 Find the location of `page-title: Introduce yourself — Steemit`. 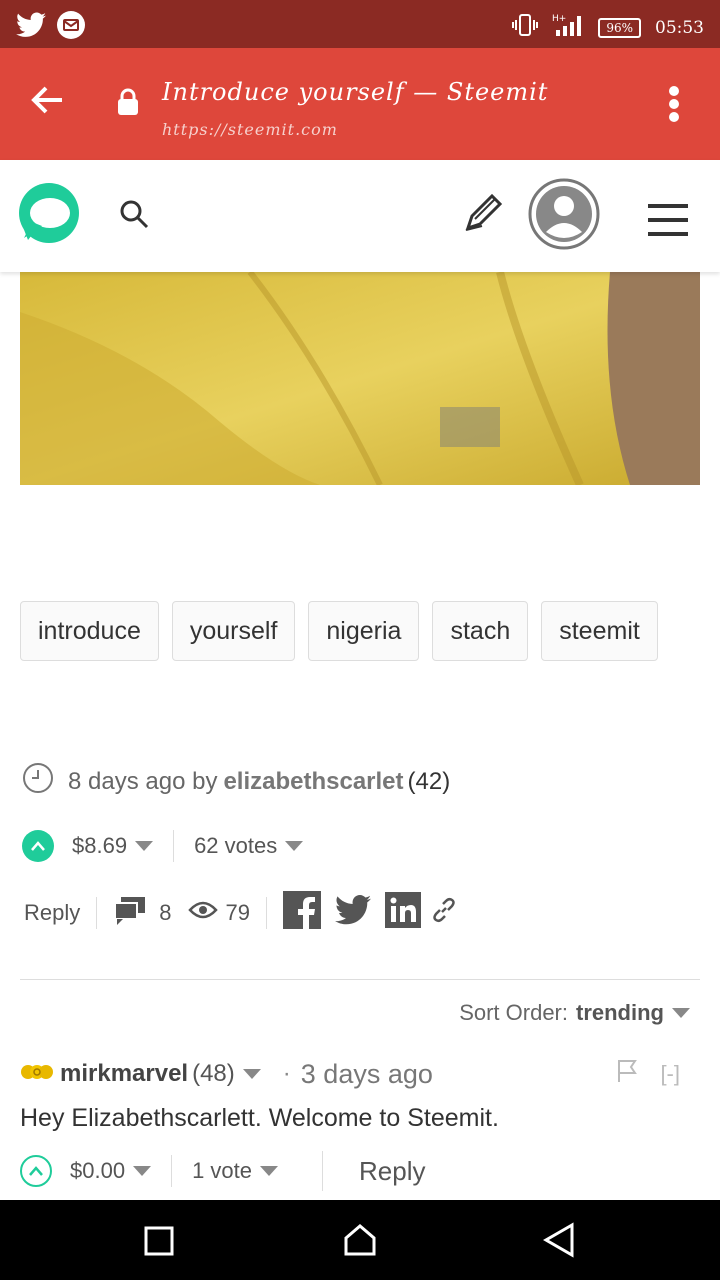

page-title: Introduce yourself — Steemit is located at coordinates (355, 92).